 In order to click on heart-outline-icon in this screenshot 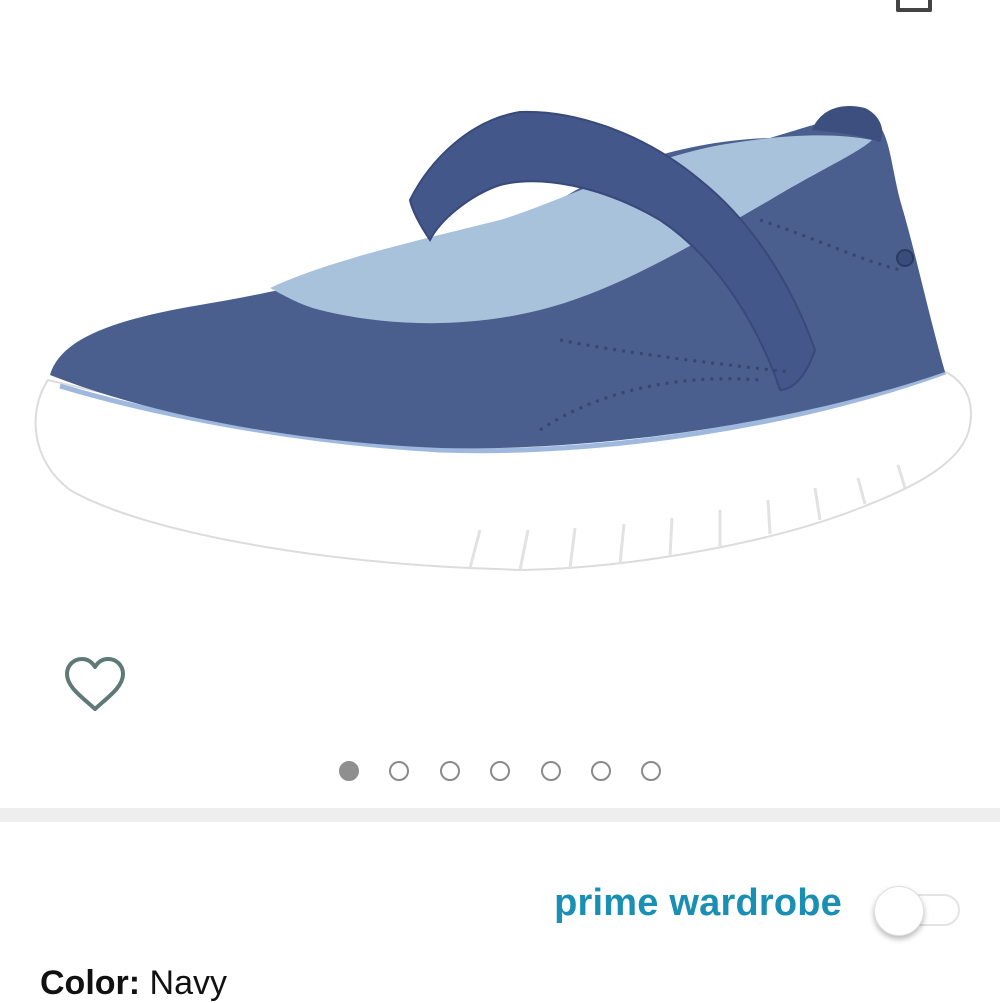, I will do `click(95, 685)`.